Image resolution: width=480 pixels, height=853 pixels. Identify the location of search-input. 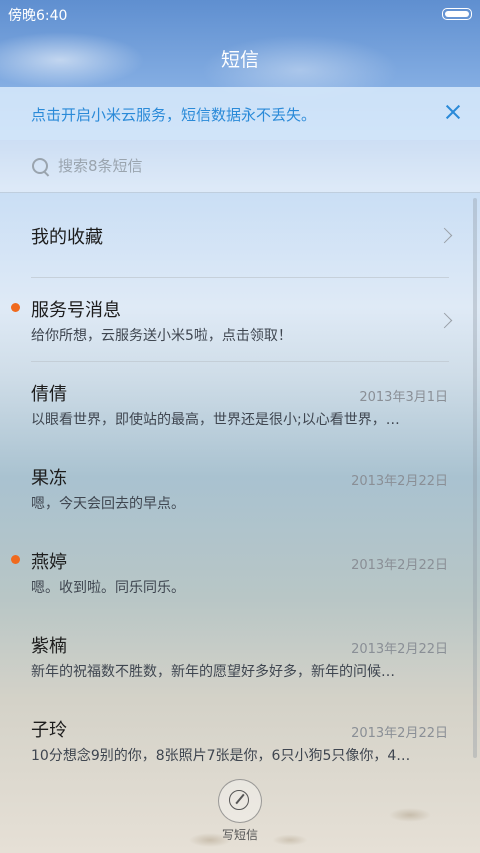
(248, 166).